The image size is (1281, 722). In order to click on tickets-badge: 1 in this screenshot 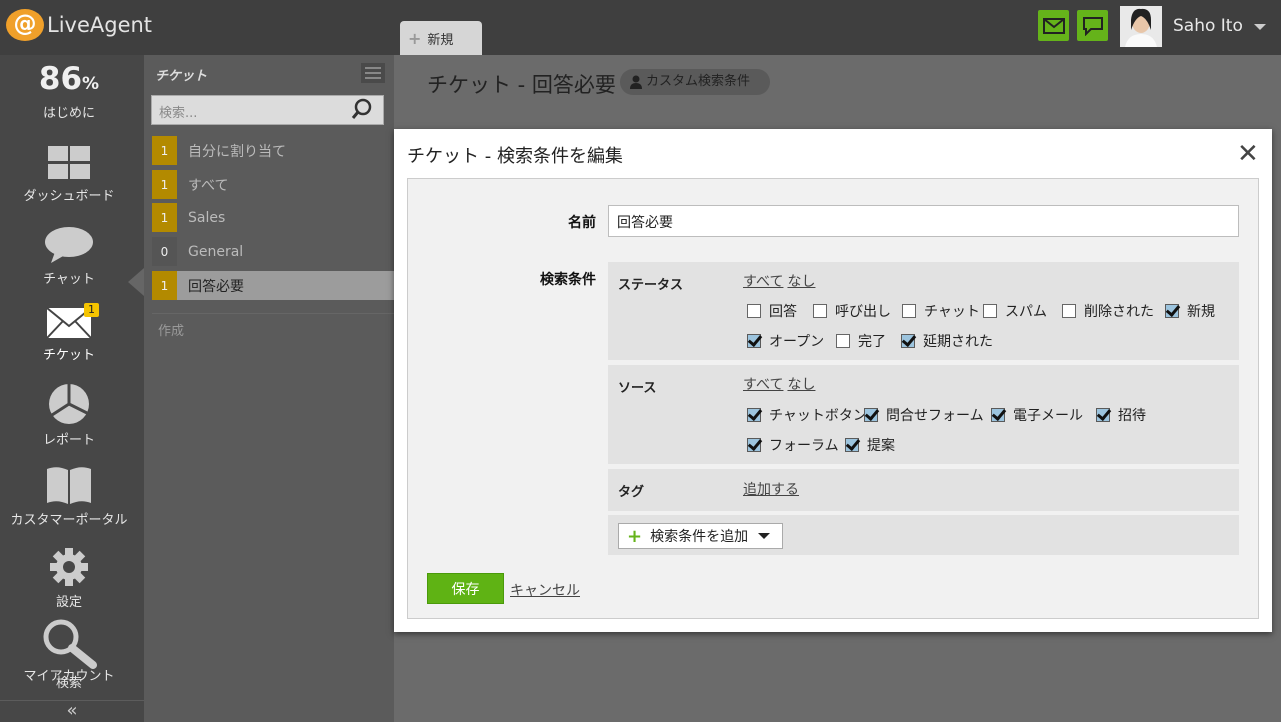, I will do `click(91, 310)`.